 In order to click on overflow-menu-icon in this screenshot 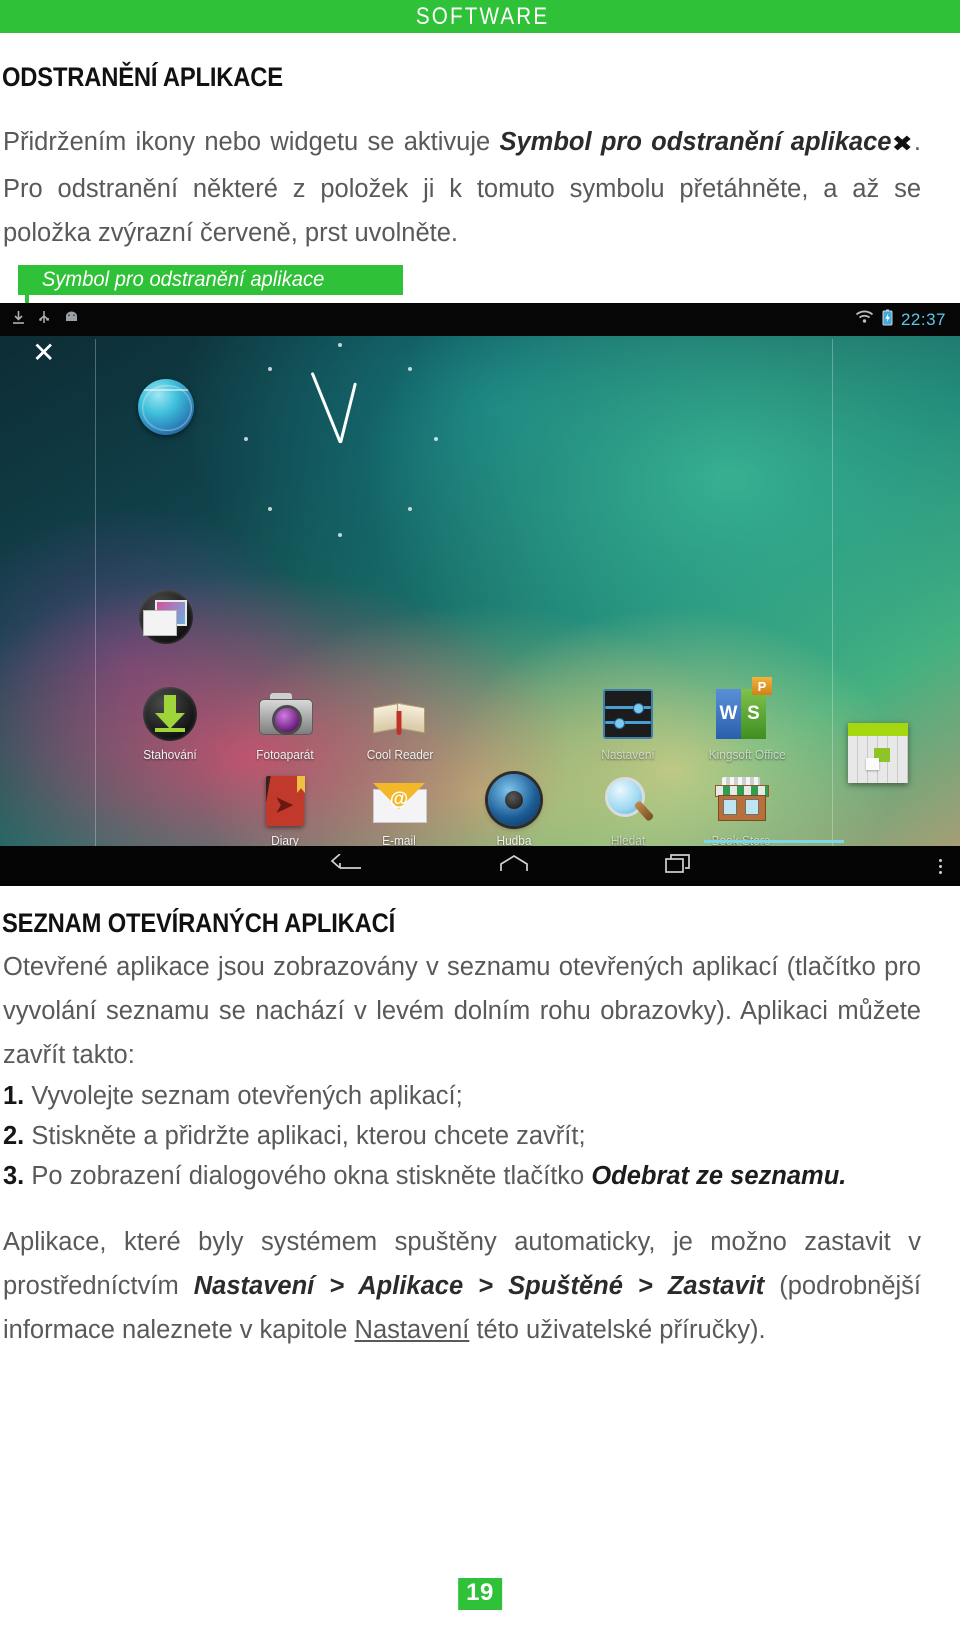, I will do `click(940, 866)`.